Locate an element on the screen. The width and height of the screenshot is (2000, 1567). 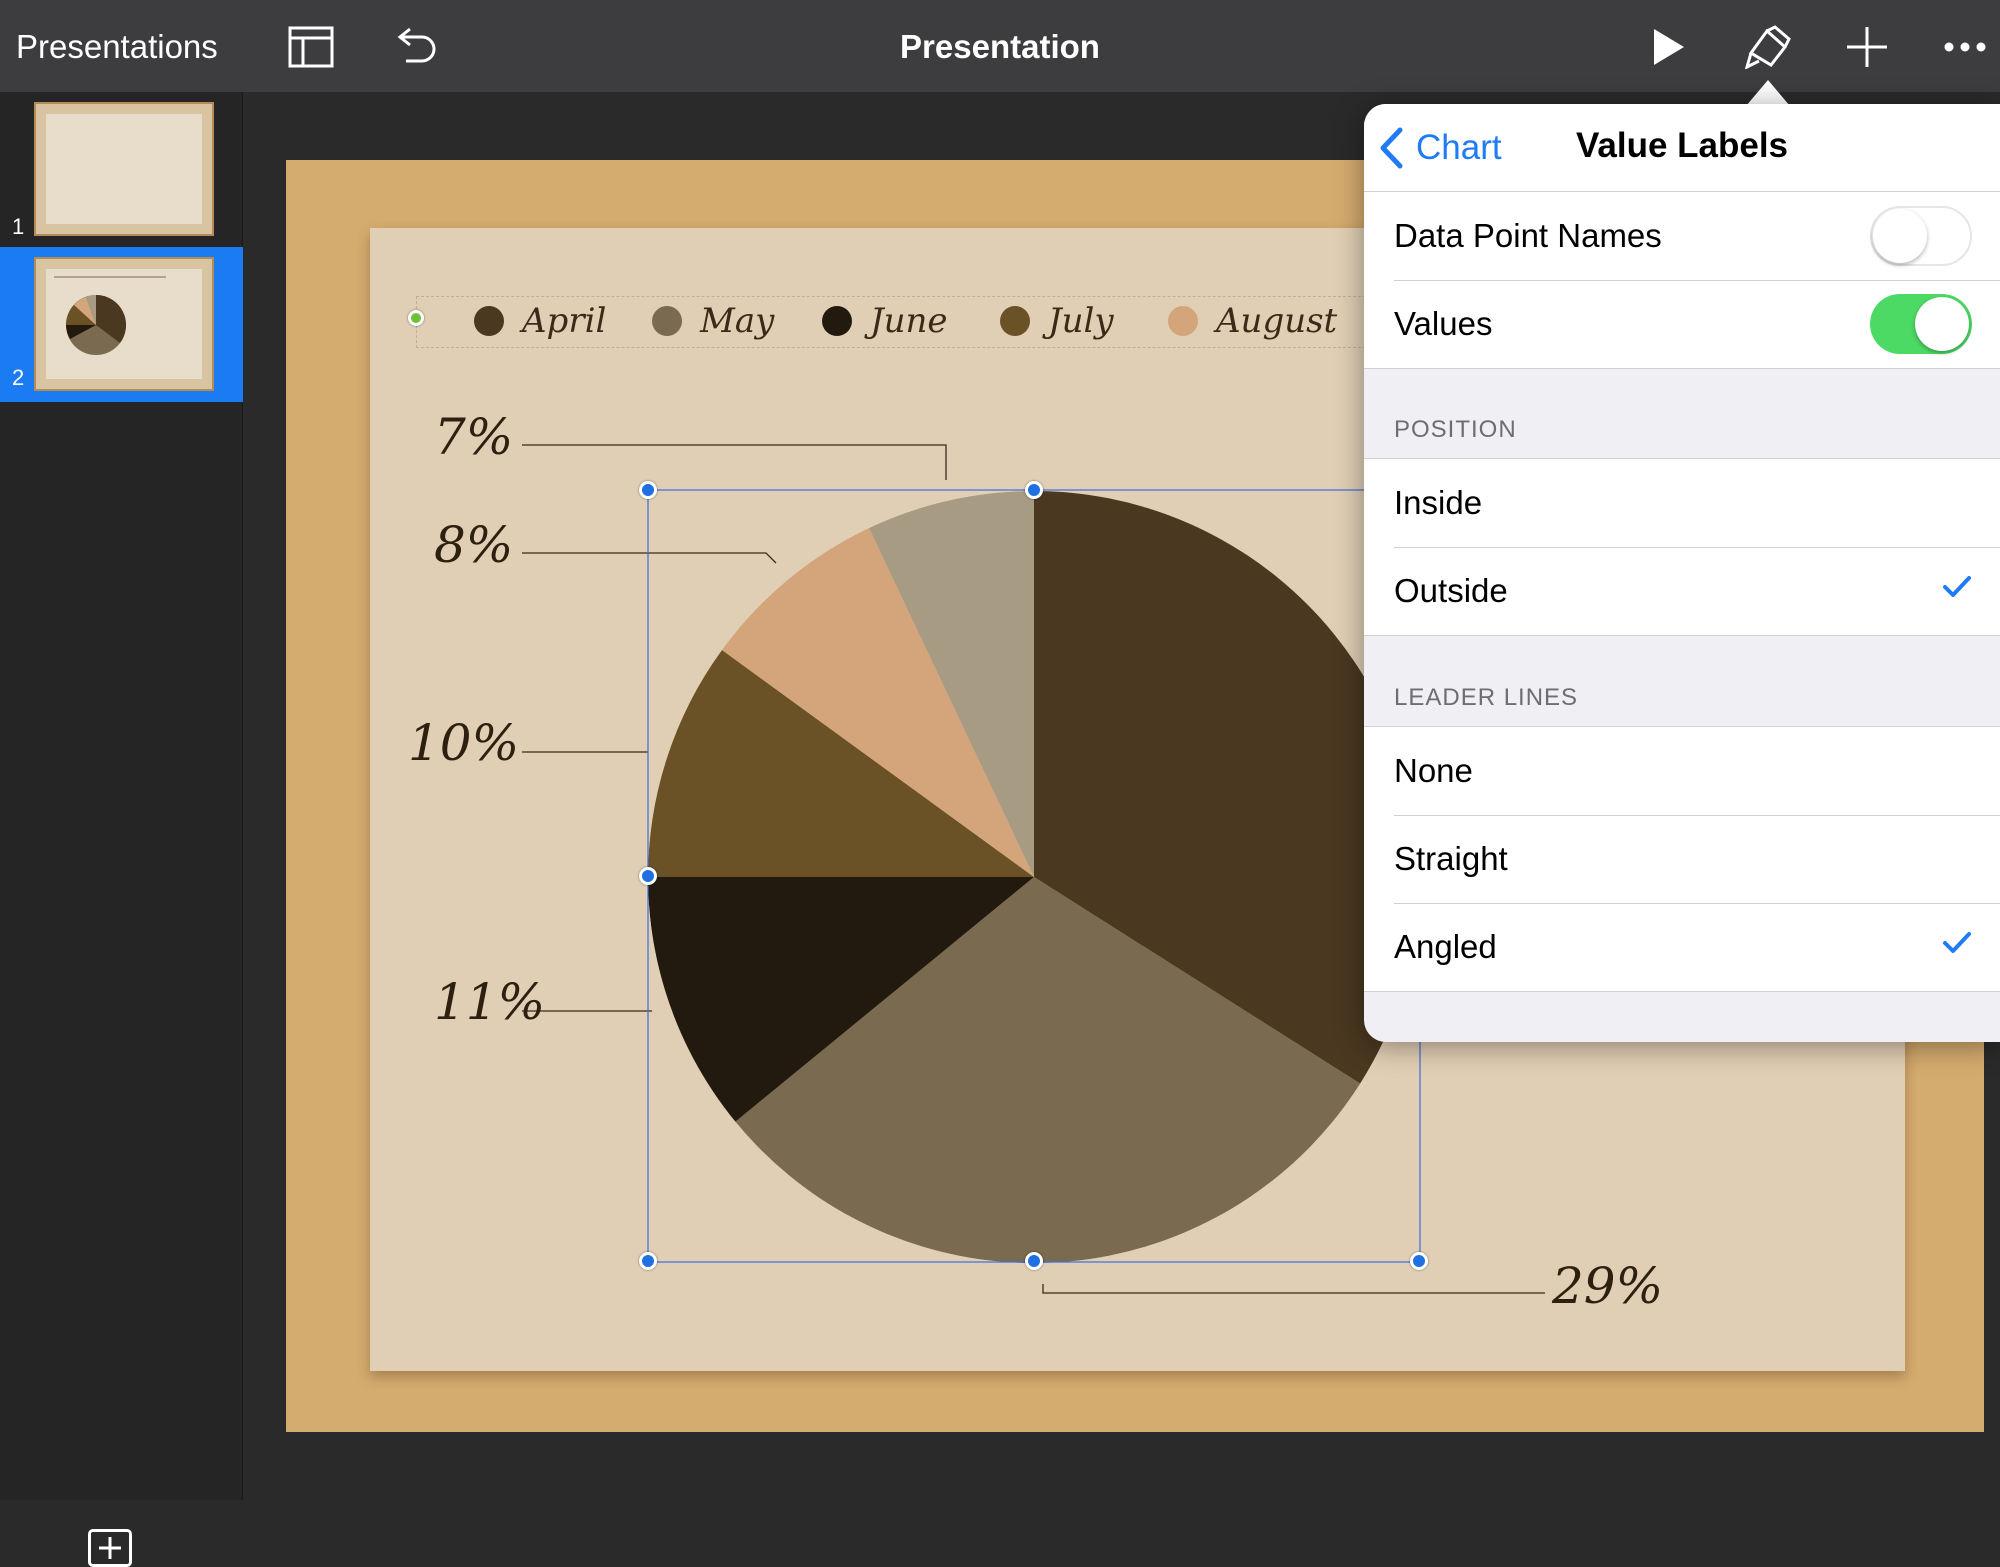
resize-handle-left is located at coordinates (648, 876).